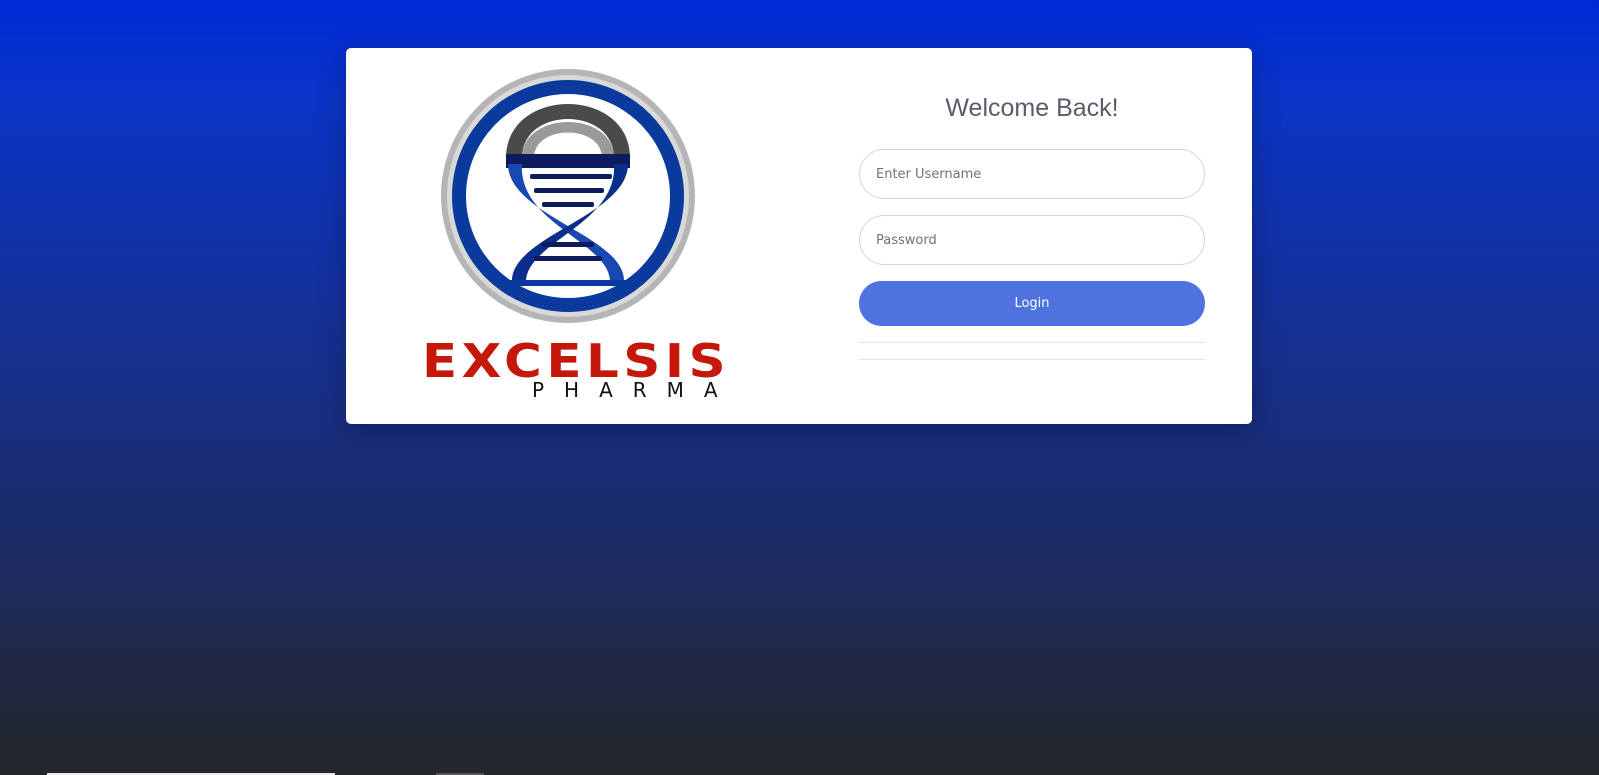 This screenshot has height=775, width=1599. Describe the element at coordinates (1032, 108) in the screenshot. I see `page-title: Welcome Back!` at that location.